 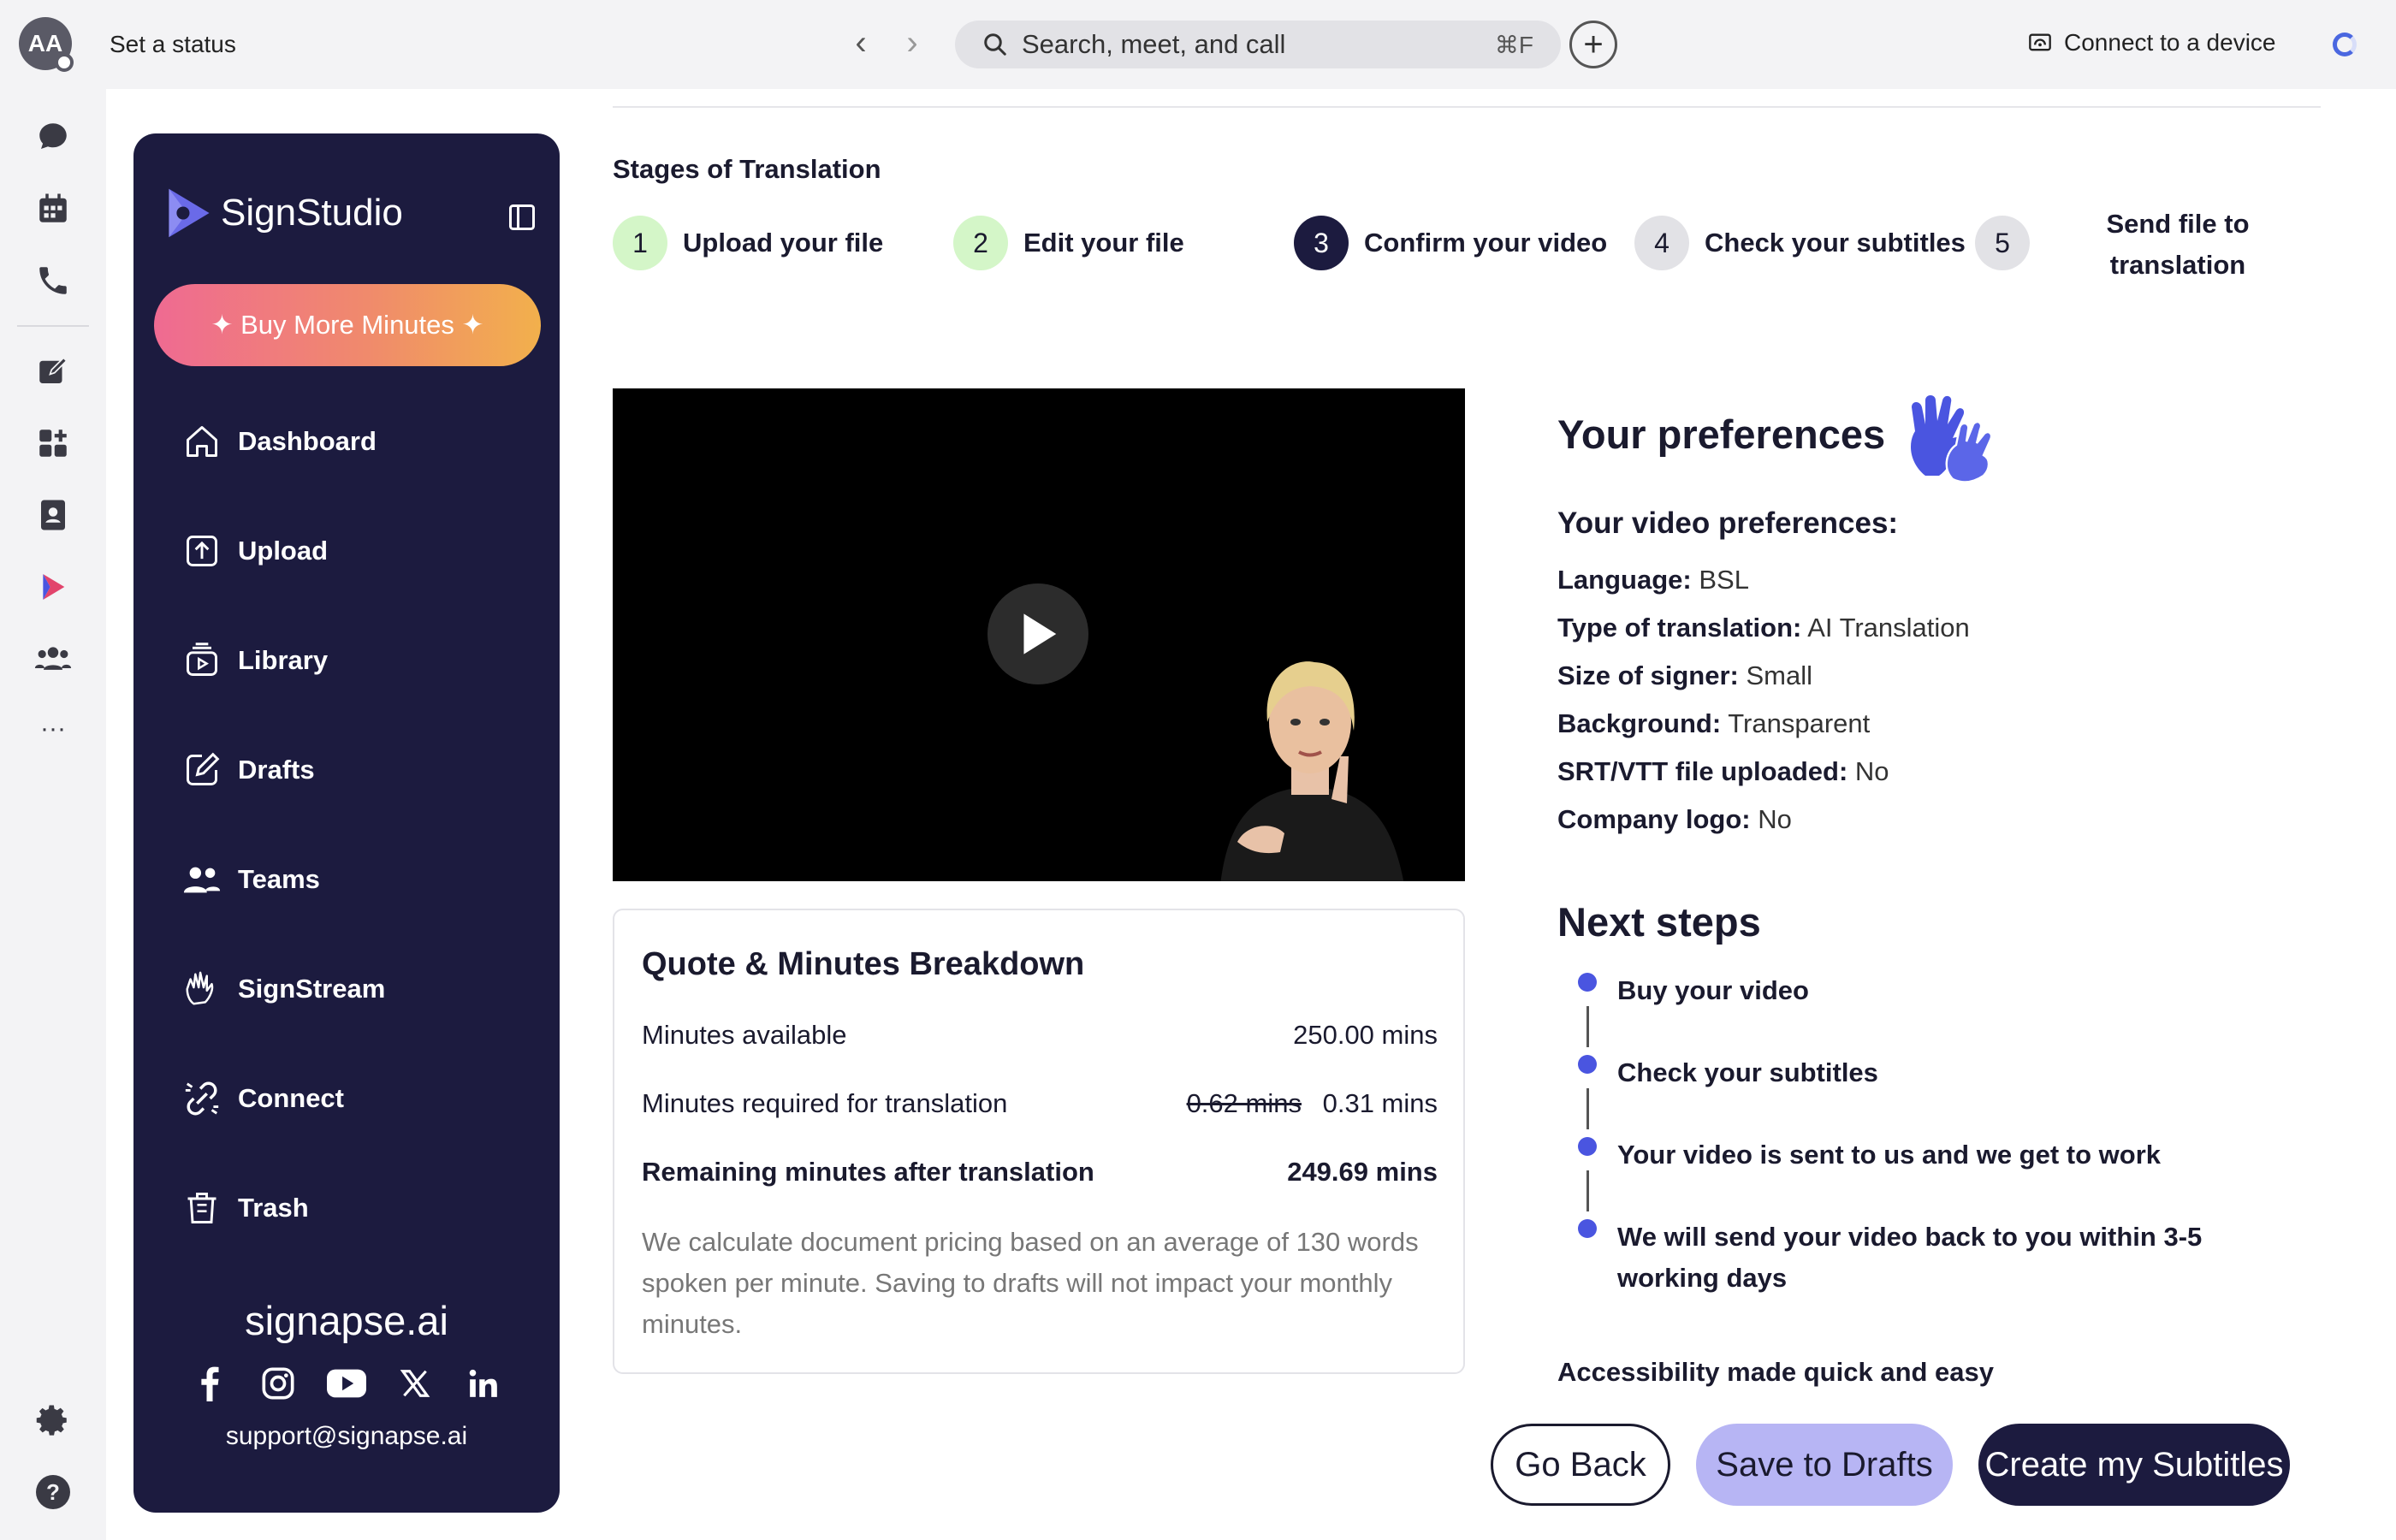 I want to click on sidebar-item-trash: Trash, so click(x=245, y=1208).